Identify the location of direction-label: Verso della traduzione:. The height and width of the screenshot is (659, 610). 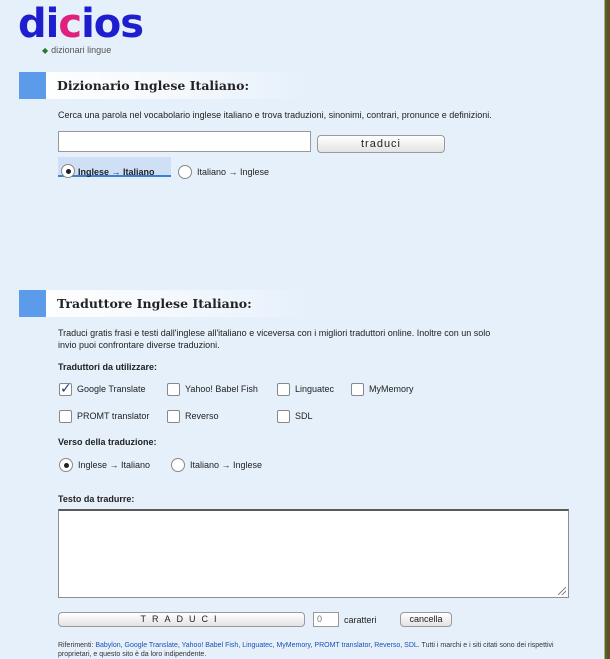
(107, 442).